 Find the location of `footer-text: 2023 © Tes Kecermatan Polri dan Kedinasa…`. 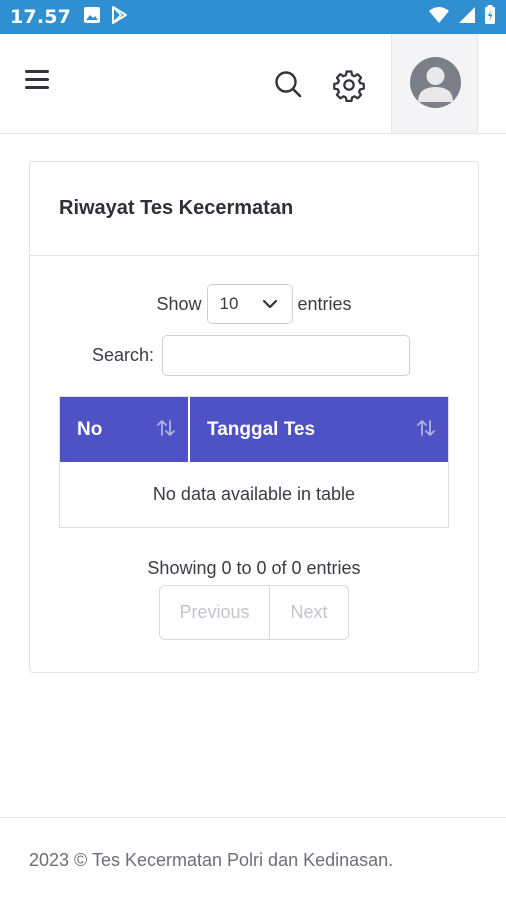

footer-text: 2023 © Tes Kecermatan Polri dan Kedinasa… is located at coordinates (211, 860).